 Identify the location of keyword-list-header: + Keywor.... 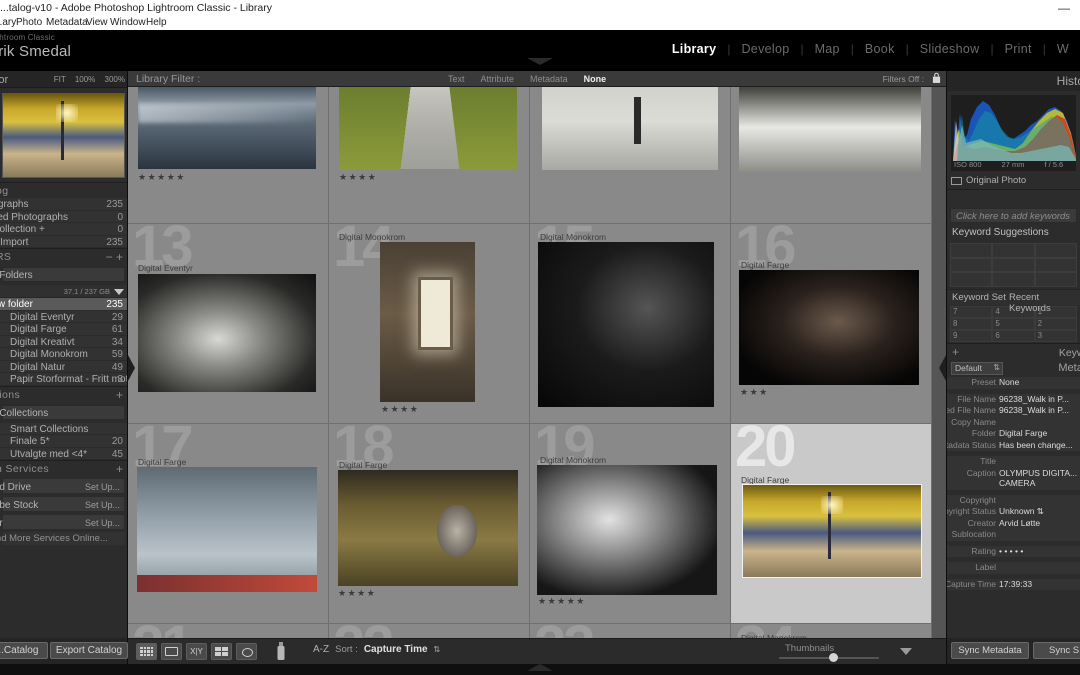
(1013, 351).